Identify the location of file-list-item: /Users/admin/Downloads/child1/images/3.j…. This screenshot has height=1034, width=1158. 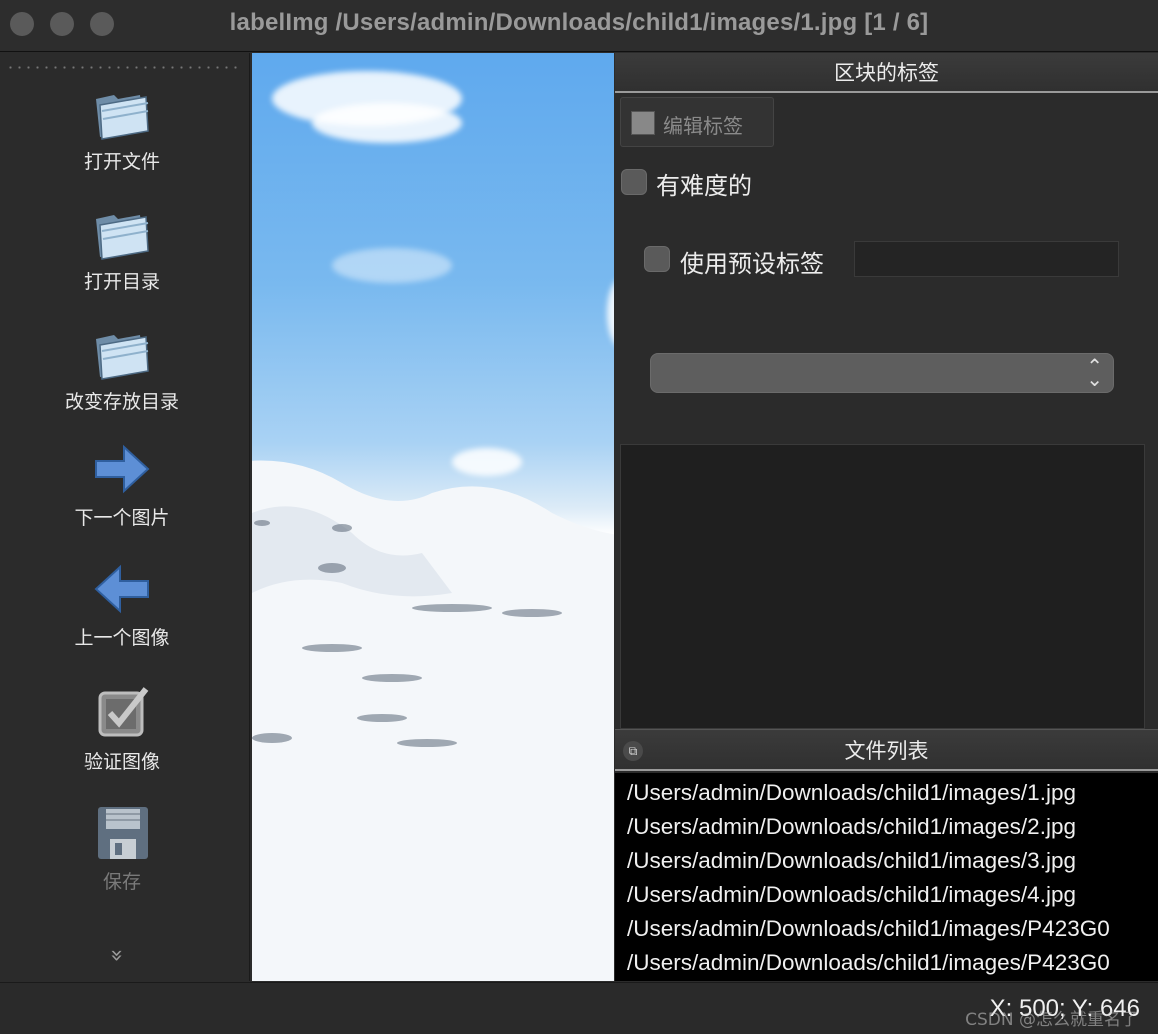
(851, 861).